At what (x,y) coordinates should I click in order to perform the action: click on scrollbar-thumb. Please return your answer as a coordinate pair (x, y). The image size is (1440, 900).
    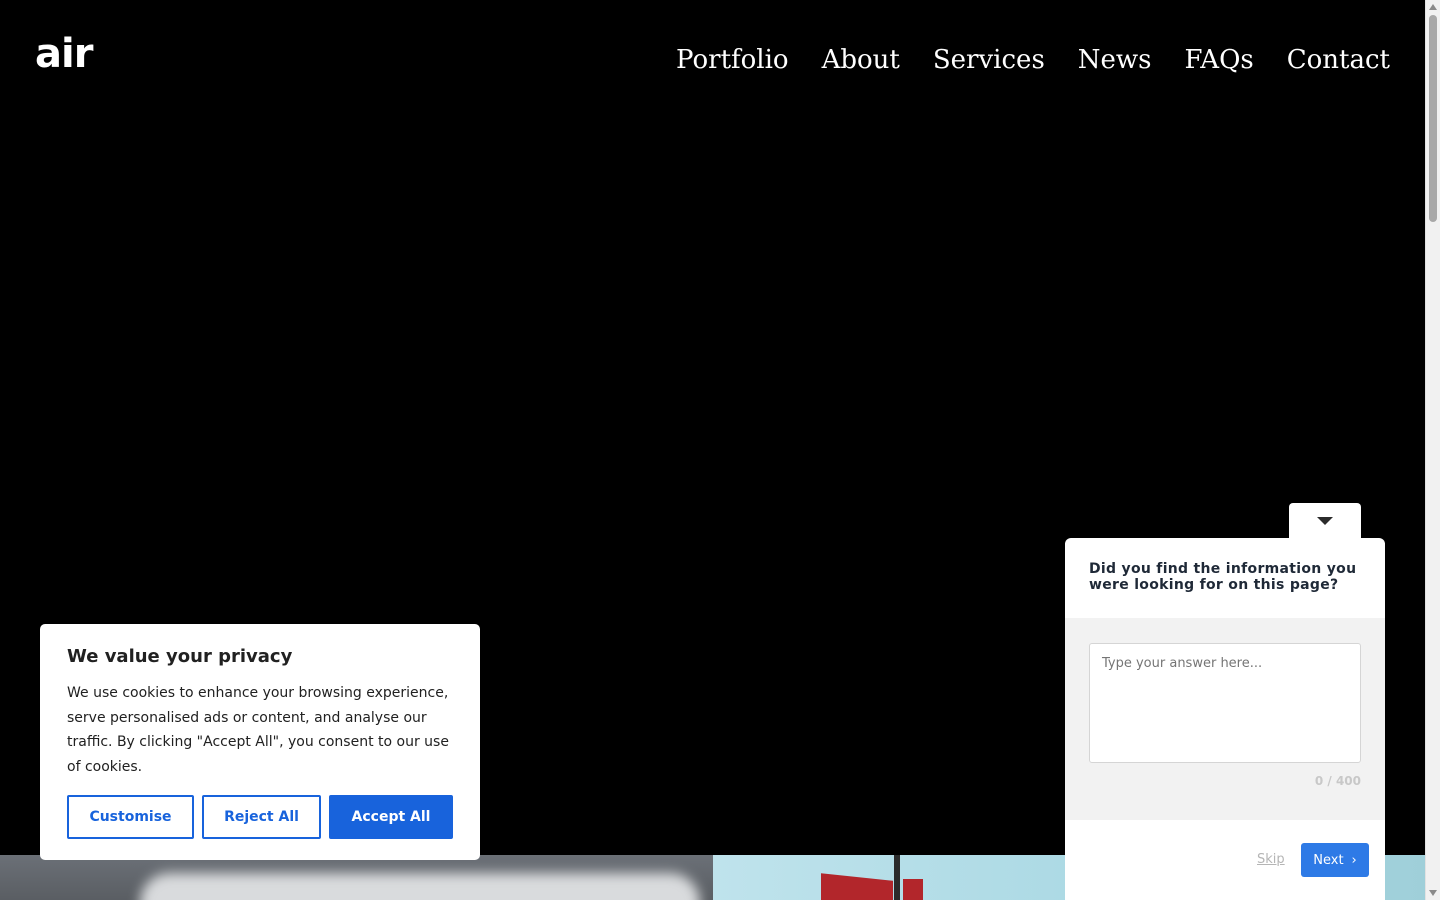
    Looking at the image, I should click on (1433, 118).